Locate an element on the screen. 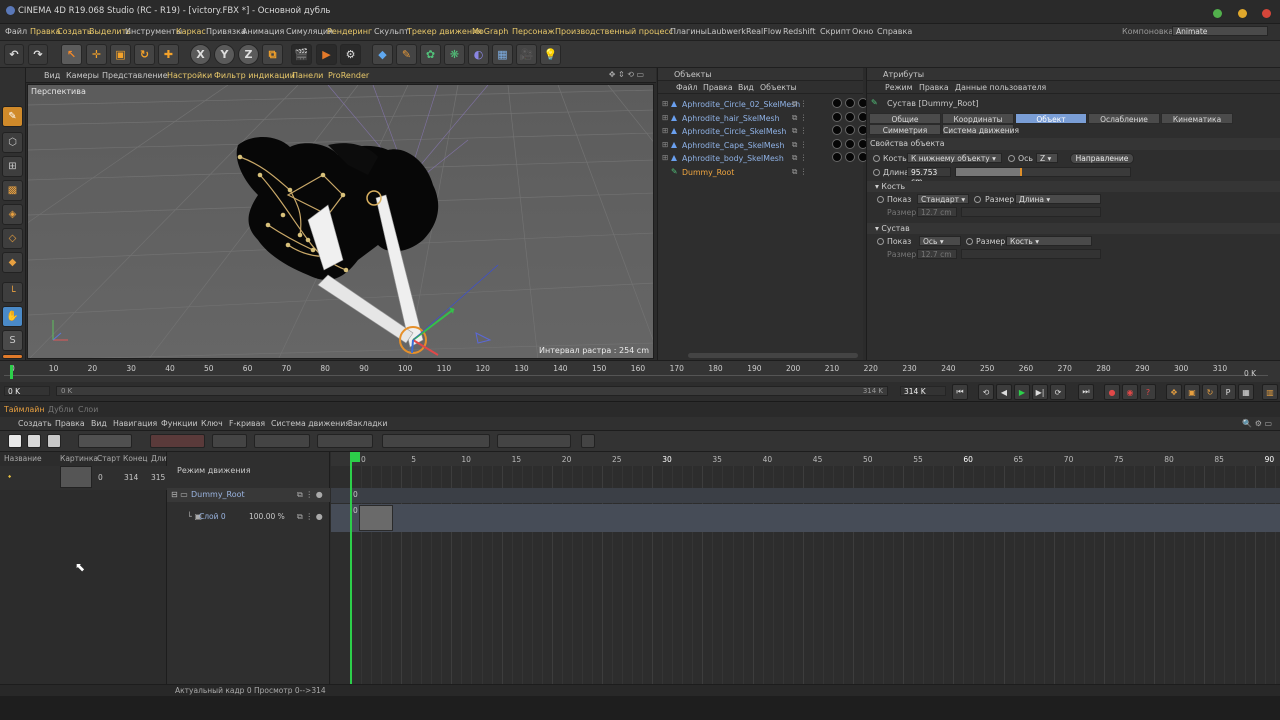  show-dropdown: Стандарт ▾ is located at coordinates (943, 199).